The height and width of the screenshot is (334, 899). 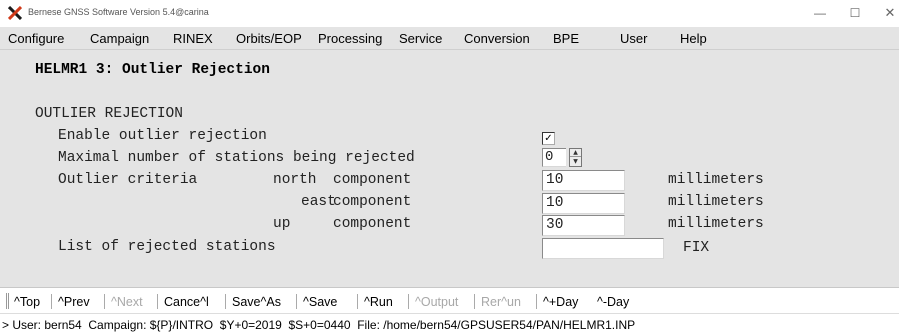 I want to click on rejected-stations-label: List of rejected stations, so click(x=167, y=247).